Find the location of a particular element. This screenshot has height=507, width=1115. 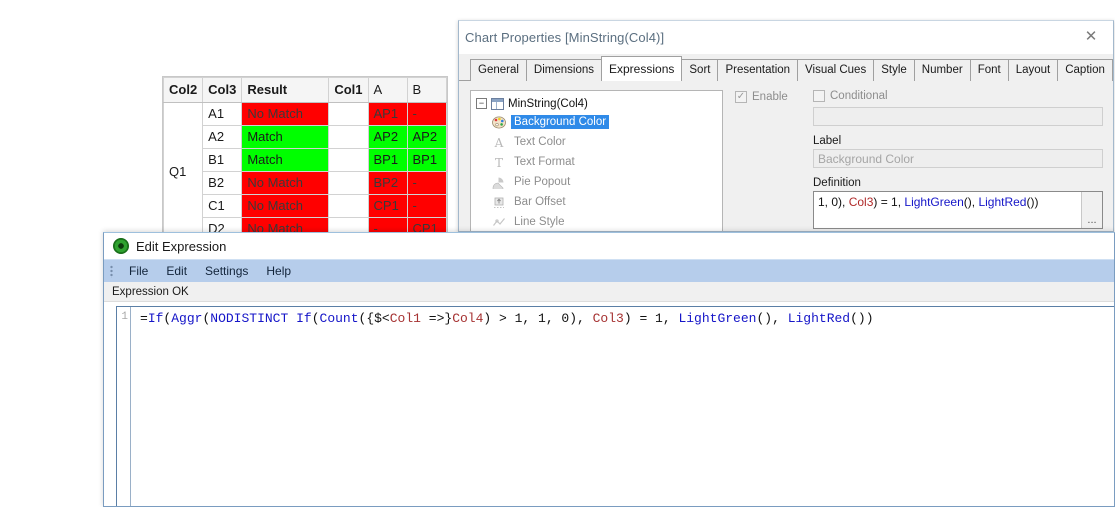

tree-item-background-color: Background Color is located at coordinates (596, 122).